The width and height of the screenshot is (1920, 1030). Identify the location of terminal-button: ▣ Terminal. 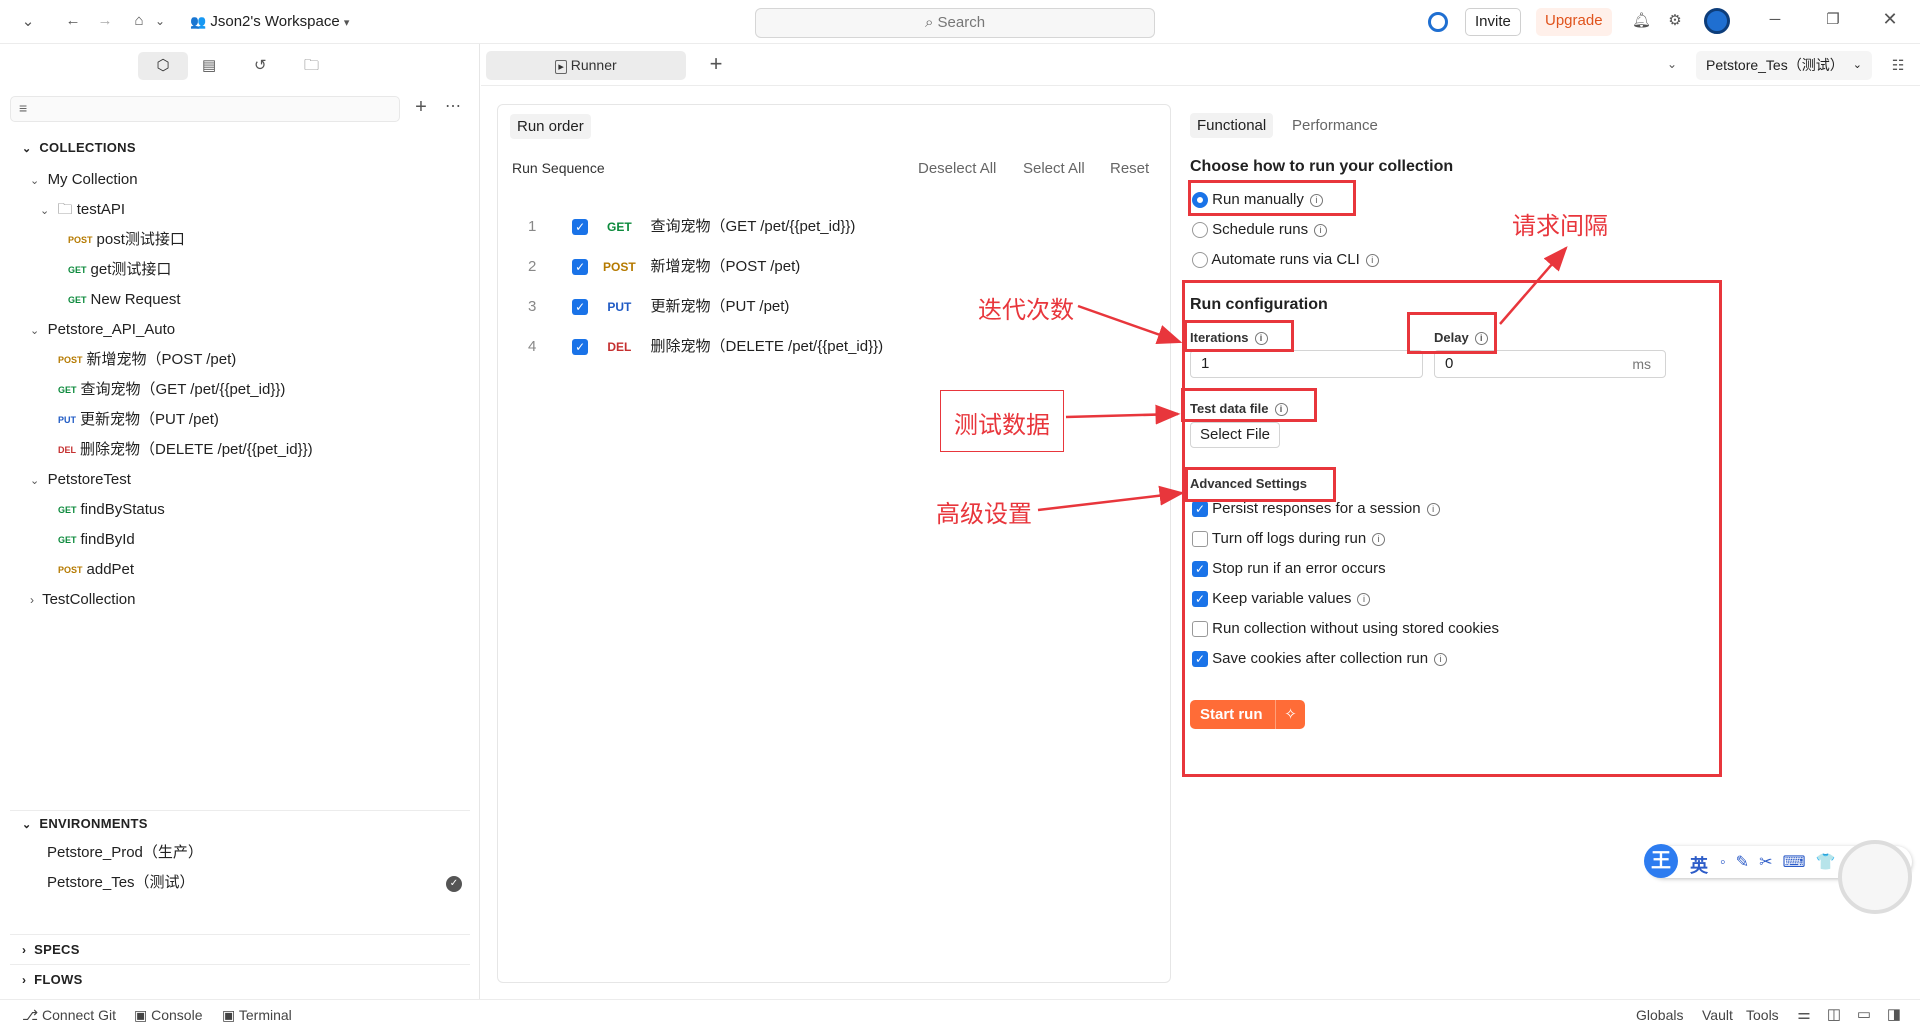
(257, 1015).